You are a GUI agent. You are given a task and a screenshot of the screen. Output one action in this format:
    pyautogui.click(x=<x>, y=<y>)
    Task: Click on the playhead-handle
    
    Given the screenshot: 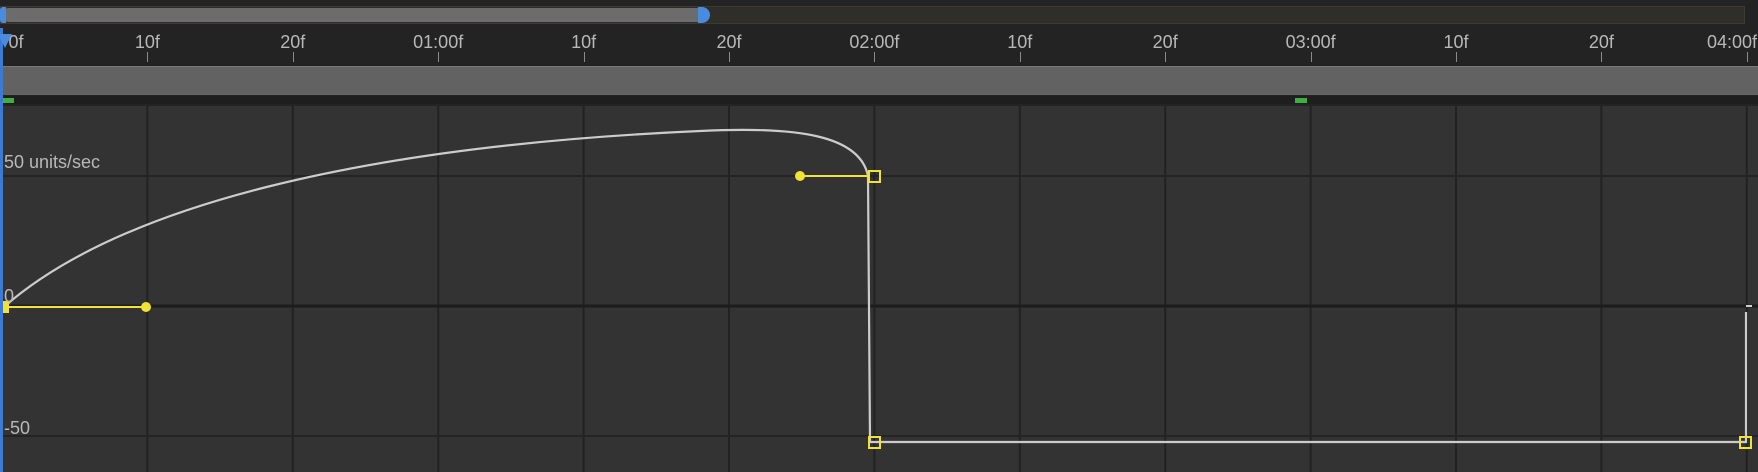 What is the action you would take?
    pyautogui.click(x=6, y=41)
    